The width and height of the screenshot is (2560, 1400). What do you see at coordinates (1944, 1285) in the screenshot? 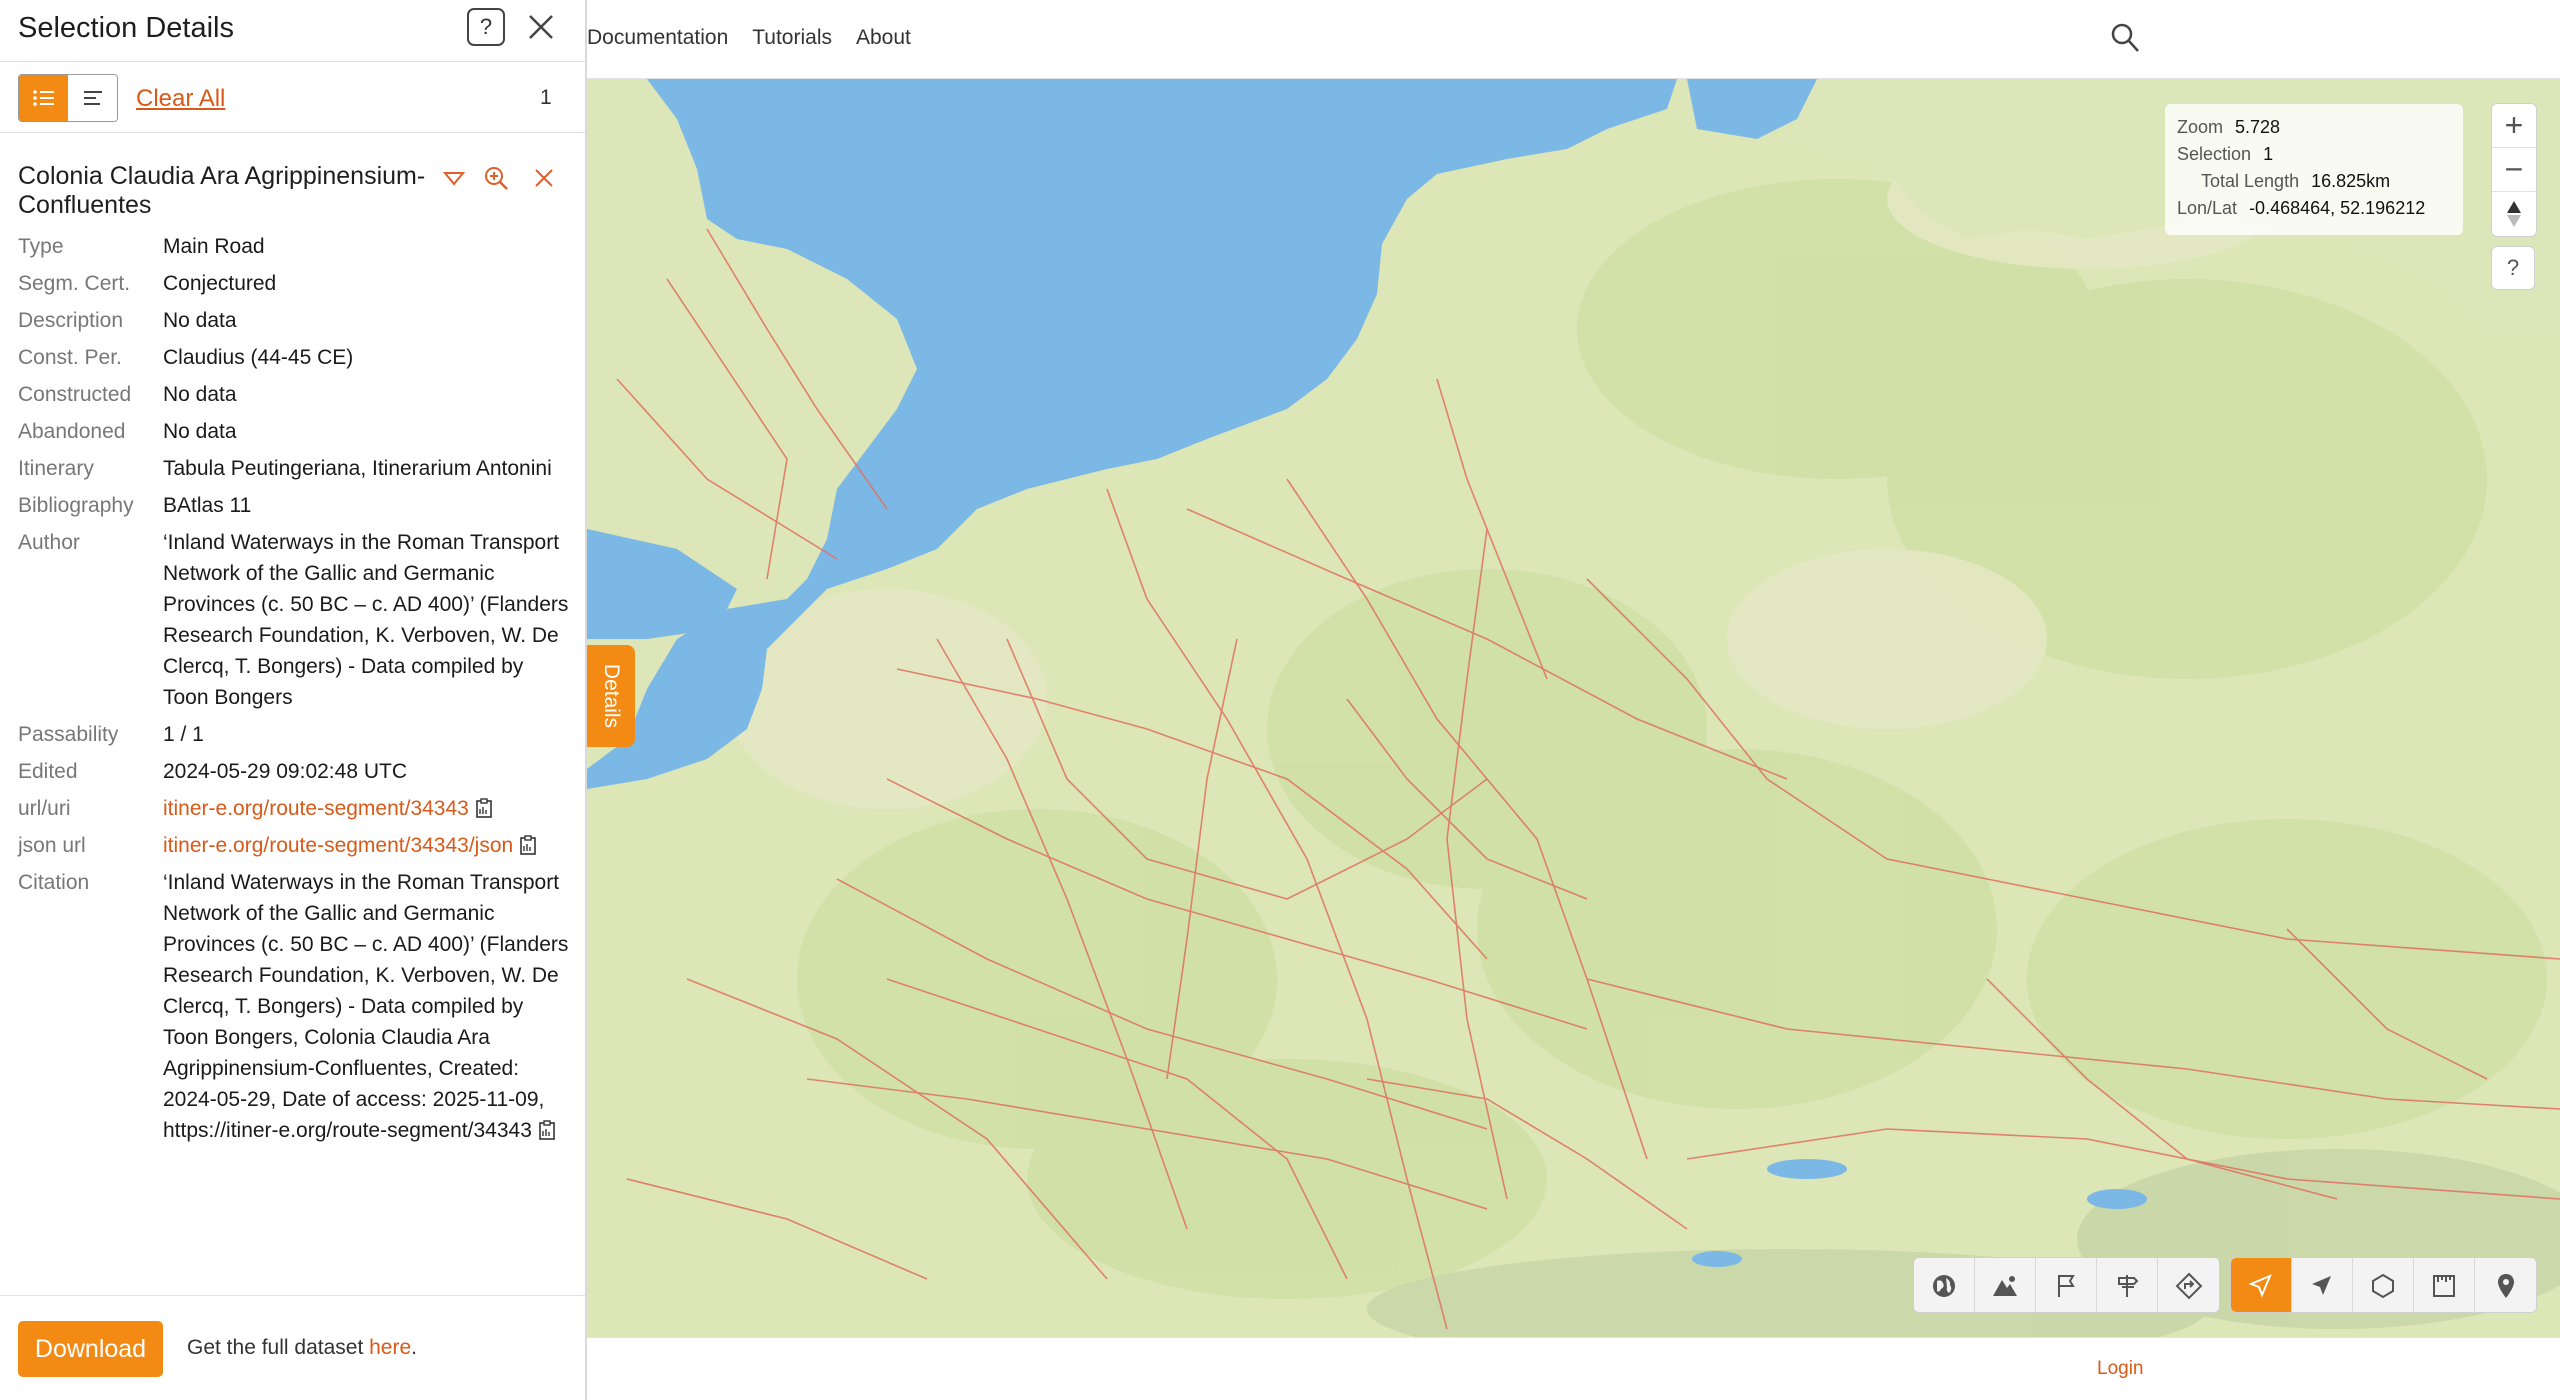
I see `globe-button` at bounding box center [1944, 1285].